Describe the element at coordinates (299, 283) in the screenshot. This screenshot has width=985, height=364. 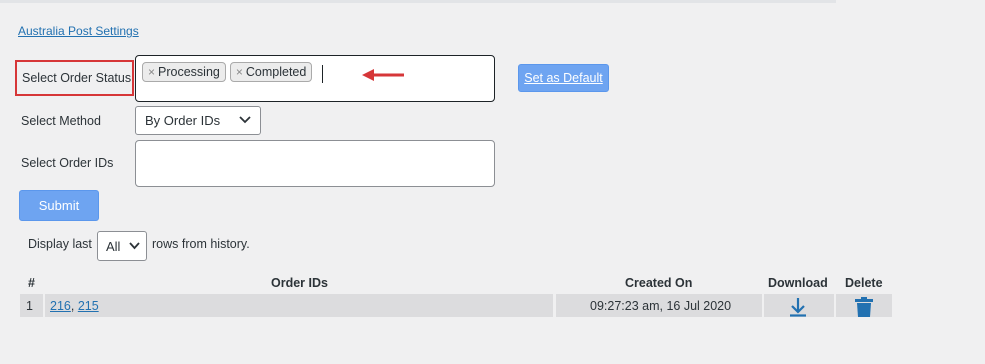
I see `column-header-order-ids: Order IDs` at that location.